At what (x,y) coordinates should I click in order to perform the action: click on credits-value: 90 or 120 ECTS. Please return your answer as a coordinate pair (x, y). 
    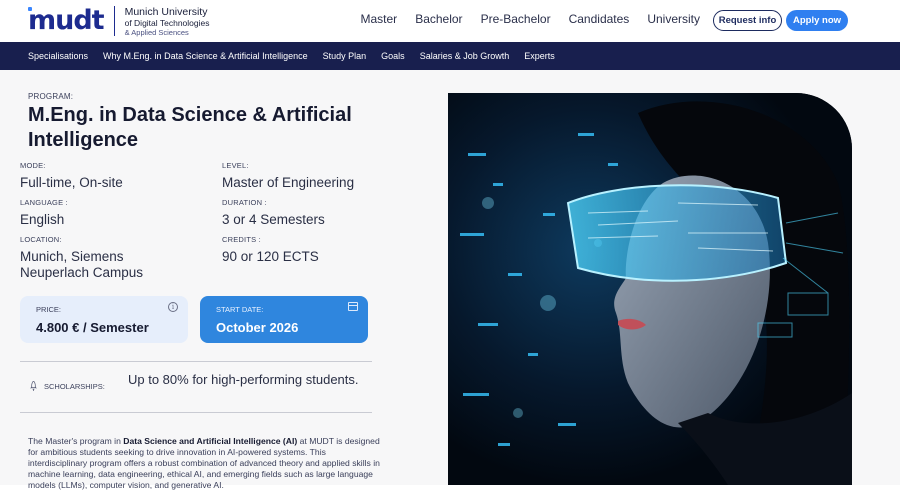
    Looking at the image, I should click on (270, 256).